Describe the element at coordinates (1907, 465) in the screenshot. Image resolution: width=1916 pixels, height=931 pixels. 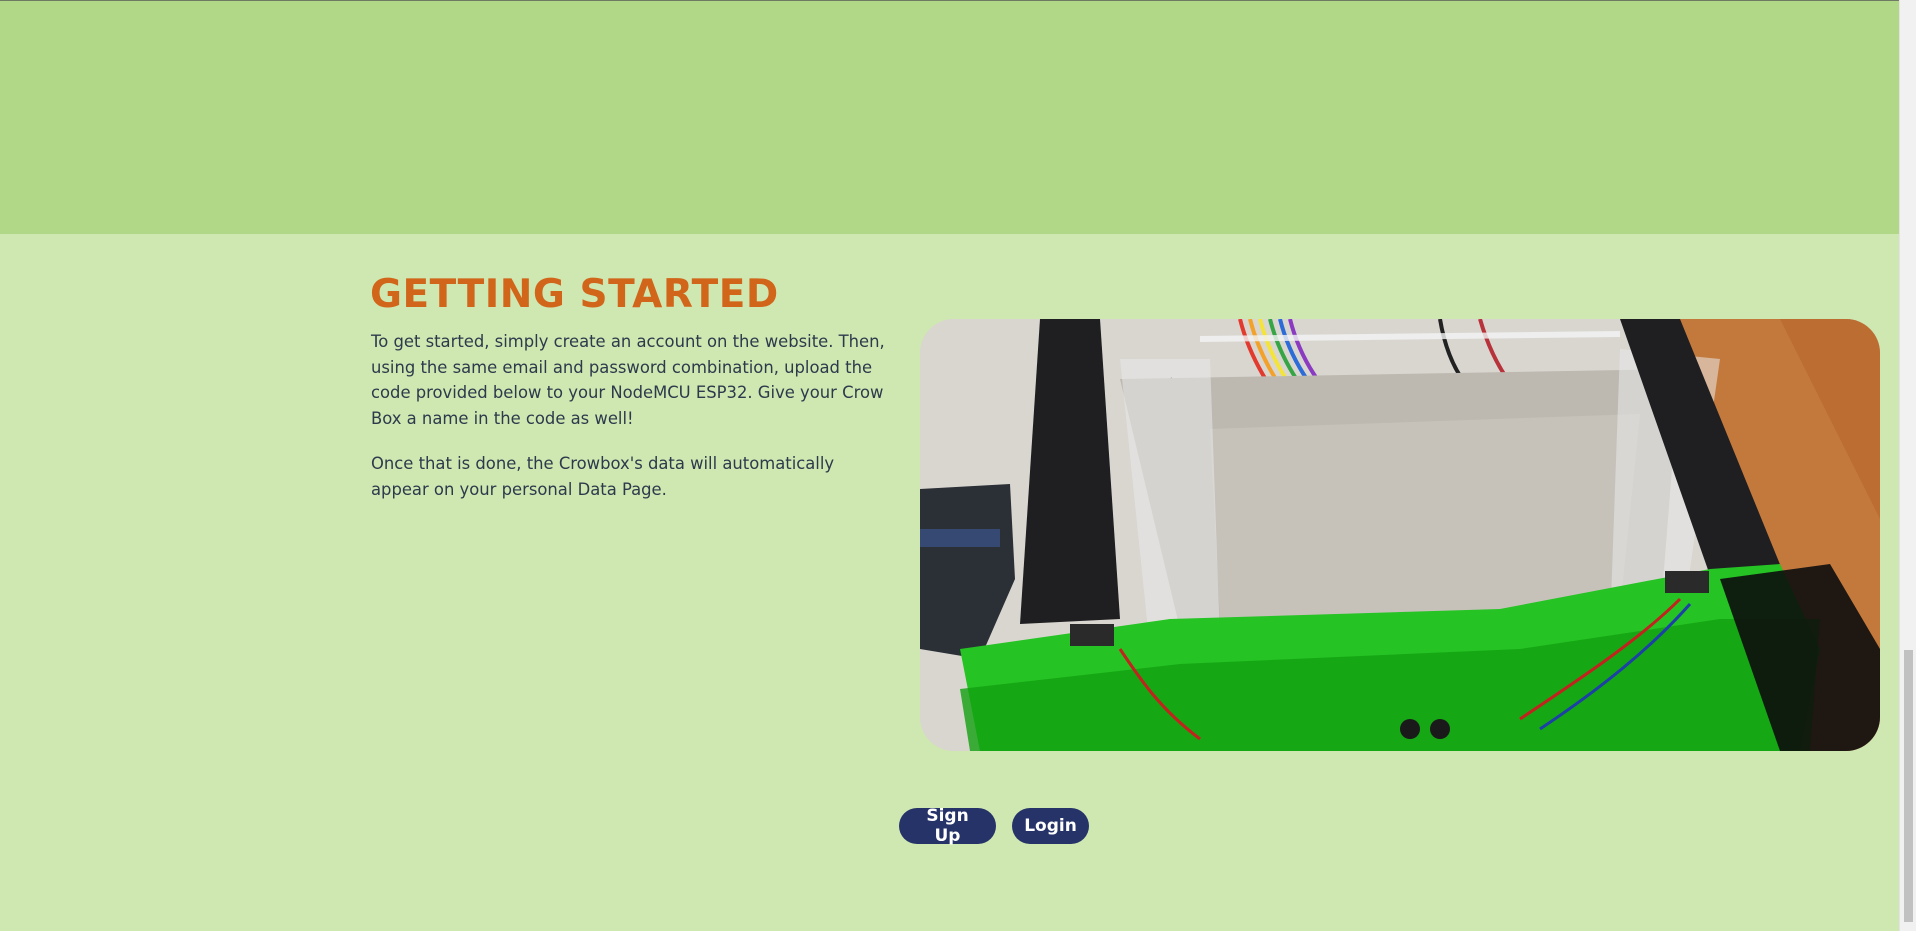
I see `vertical-scrollbar` at that location.